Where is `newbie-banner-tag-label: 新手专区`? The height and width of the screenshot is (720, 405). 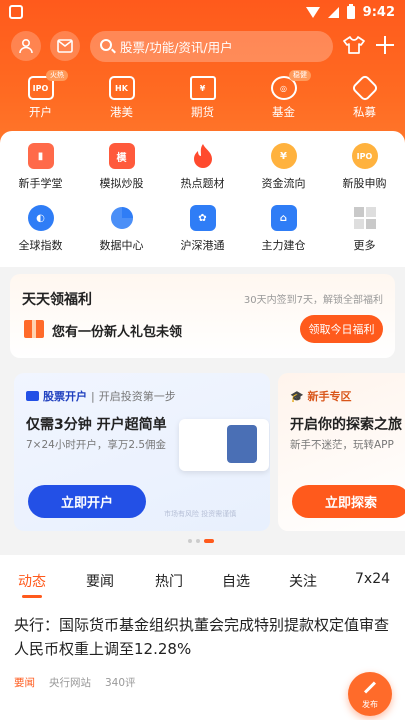 newbie-banner-tag-label: 新手专区 is located at coordinates (329, 396).